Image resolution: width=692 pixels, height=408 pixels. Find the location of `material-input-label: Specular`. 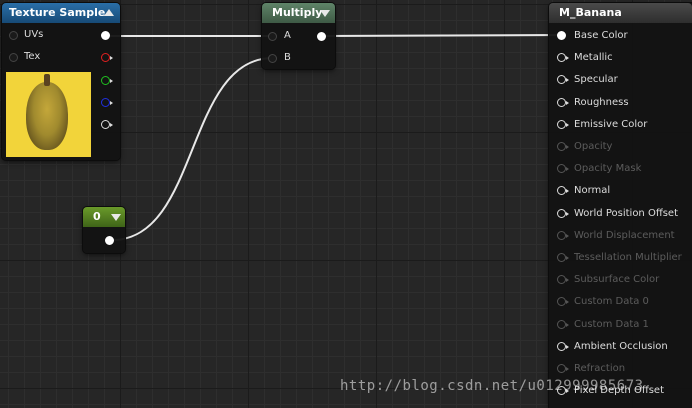

material-input-label: Specular is located at coordinates (596, 80).